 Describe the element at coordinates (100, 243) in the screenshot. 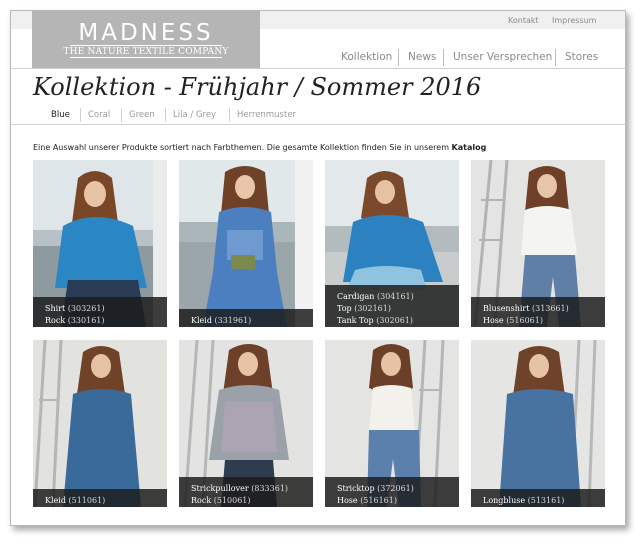

I see `product-card: Shirt (303261) Rock (330161)` at that location.